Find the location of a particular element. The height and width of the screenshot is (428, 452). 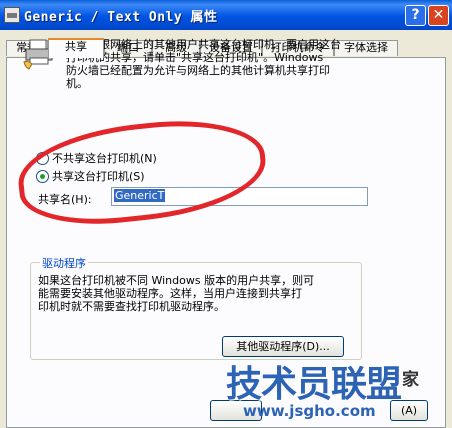

radio-label: 不共享这台打印机(N) is located at coordinates (104, 158).